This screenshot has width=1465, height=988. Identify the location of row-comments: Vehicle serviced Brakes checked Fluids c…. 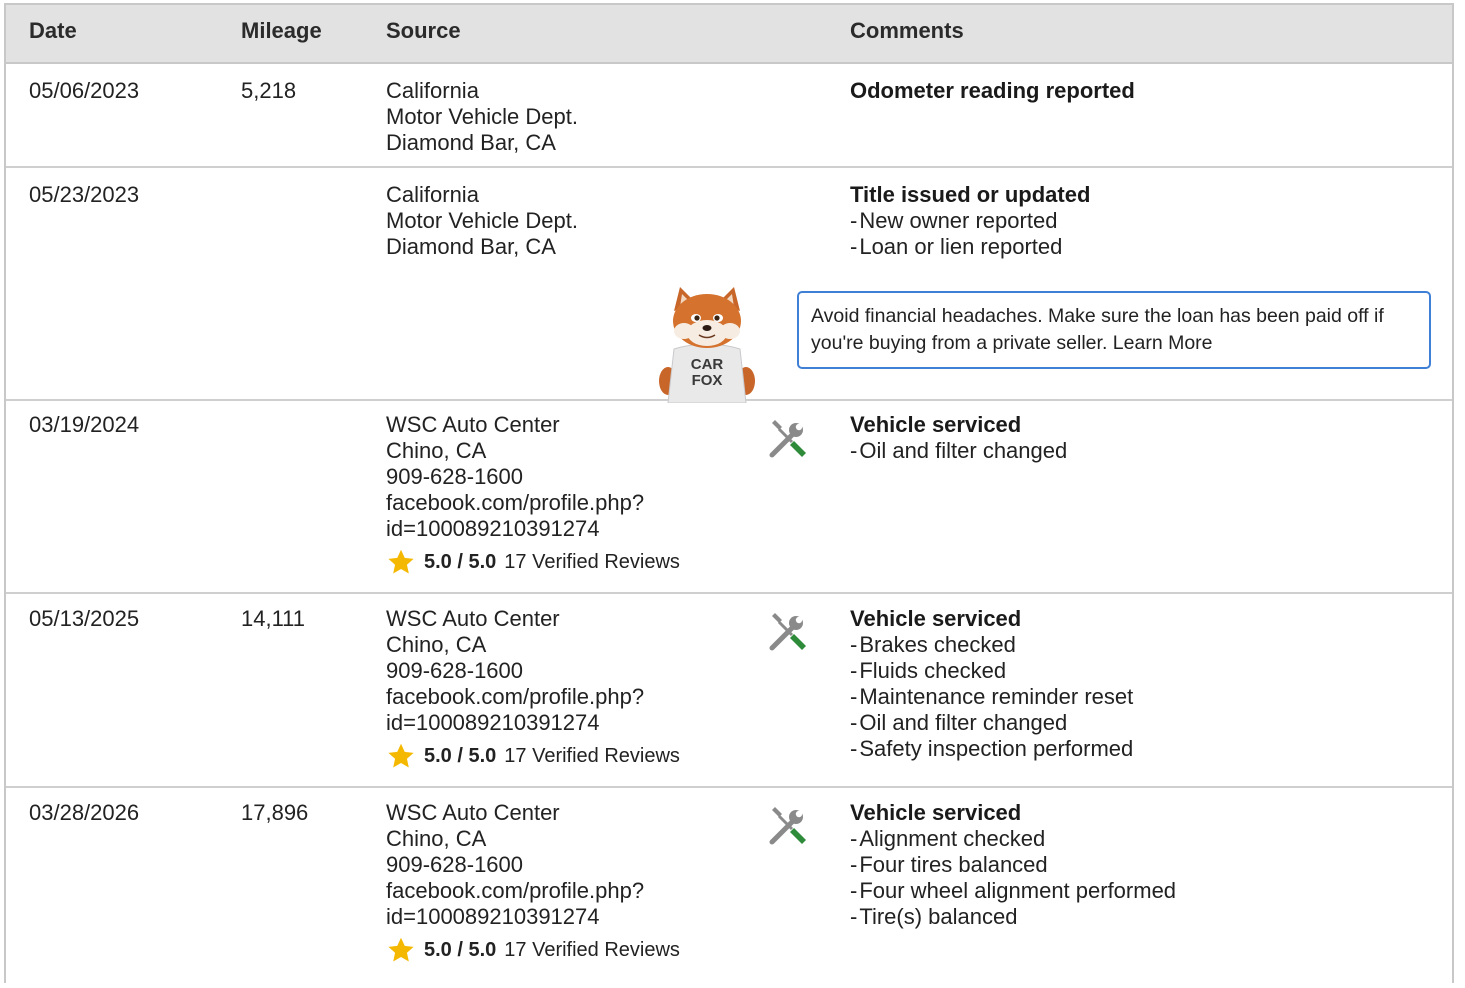
(991, 684).